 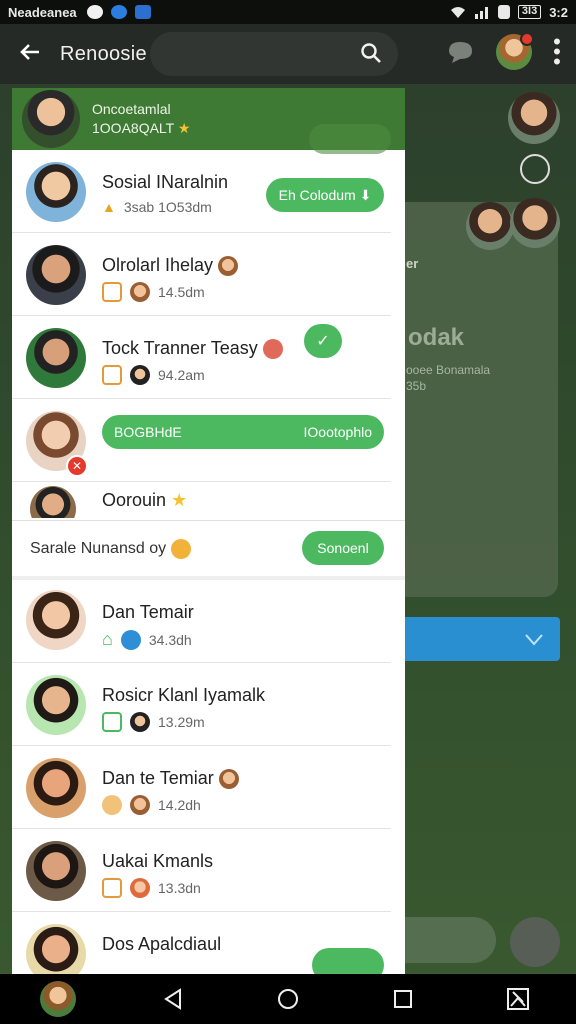 I want to click on suggested-action-button: Sonoenl, so click(x=343, y=548).